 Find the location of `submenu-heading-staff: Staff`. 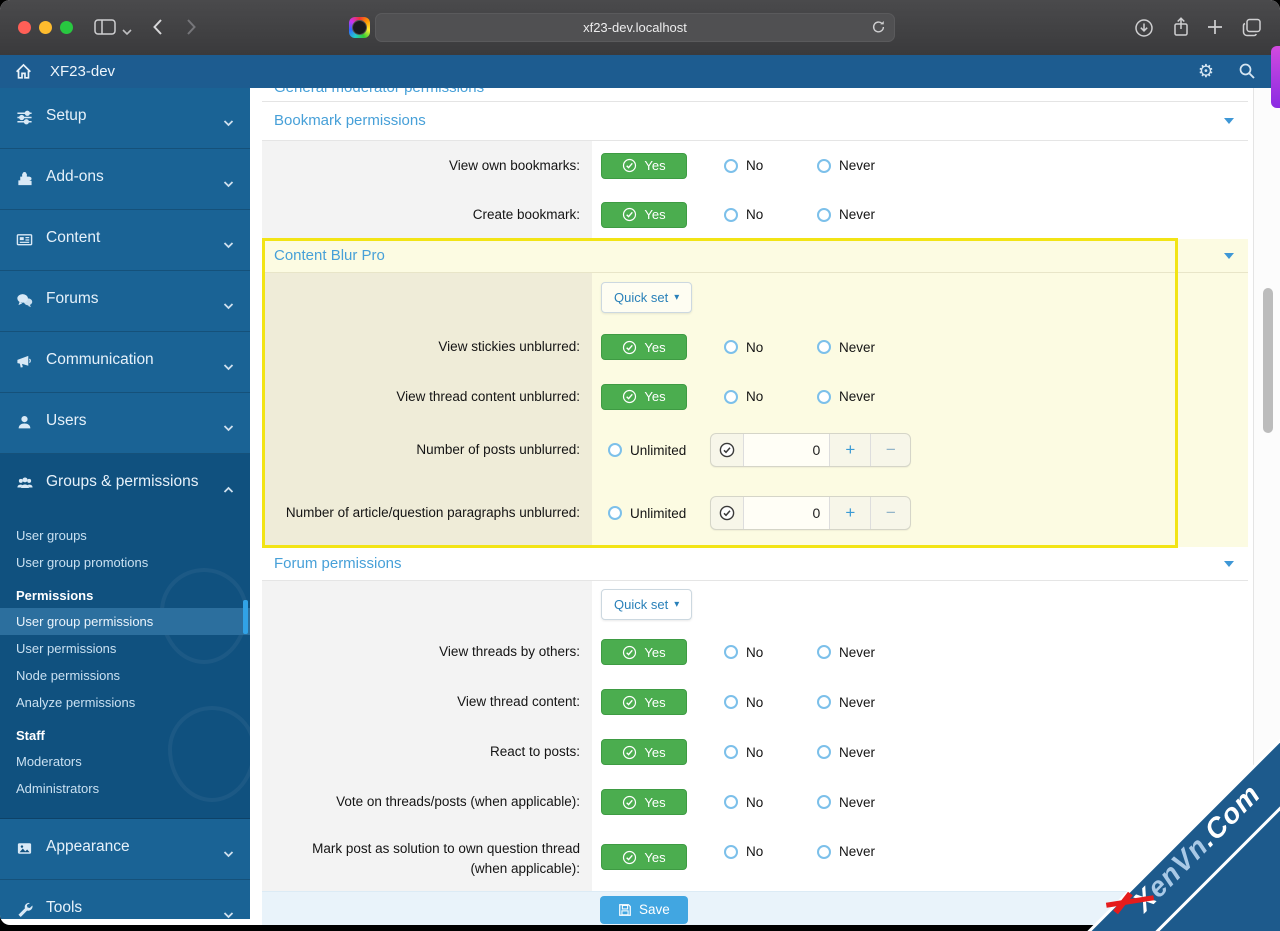

submenu-heading-staff: Staff is located at coordinates (30, 735).